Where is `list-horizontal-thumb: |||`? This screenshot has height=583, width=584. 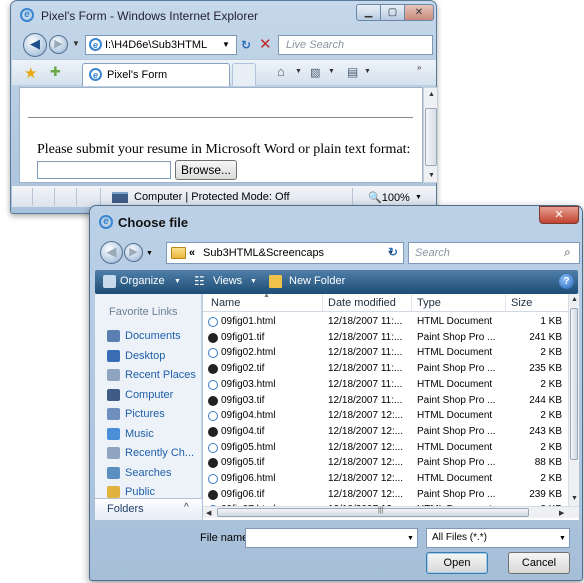 list-horizontal-thumb: ||| is located at coordinates (373, 512).